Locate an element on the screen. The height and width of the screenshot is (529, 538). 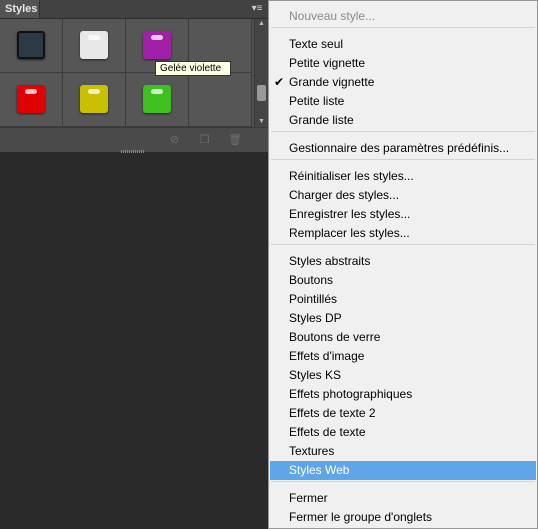
scroll-down-icon: ▼ is located at coordinates (261, 122).